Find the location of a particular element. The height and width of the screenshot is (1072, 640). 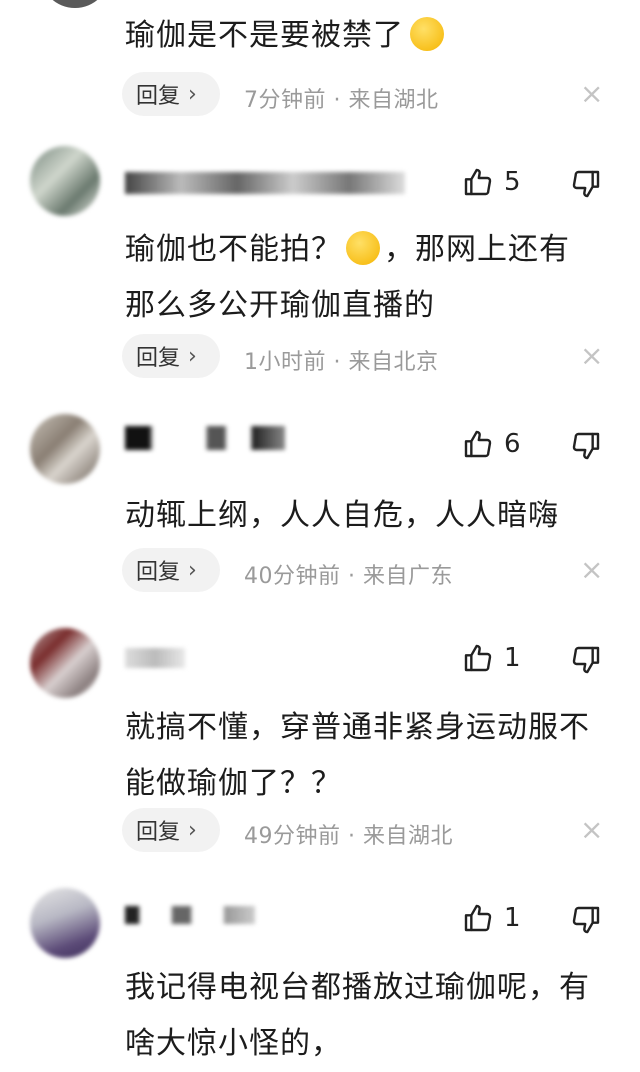

like-button: 5 is located at coordinates (491, 182).